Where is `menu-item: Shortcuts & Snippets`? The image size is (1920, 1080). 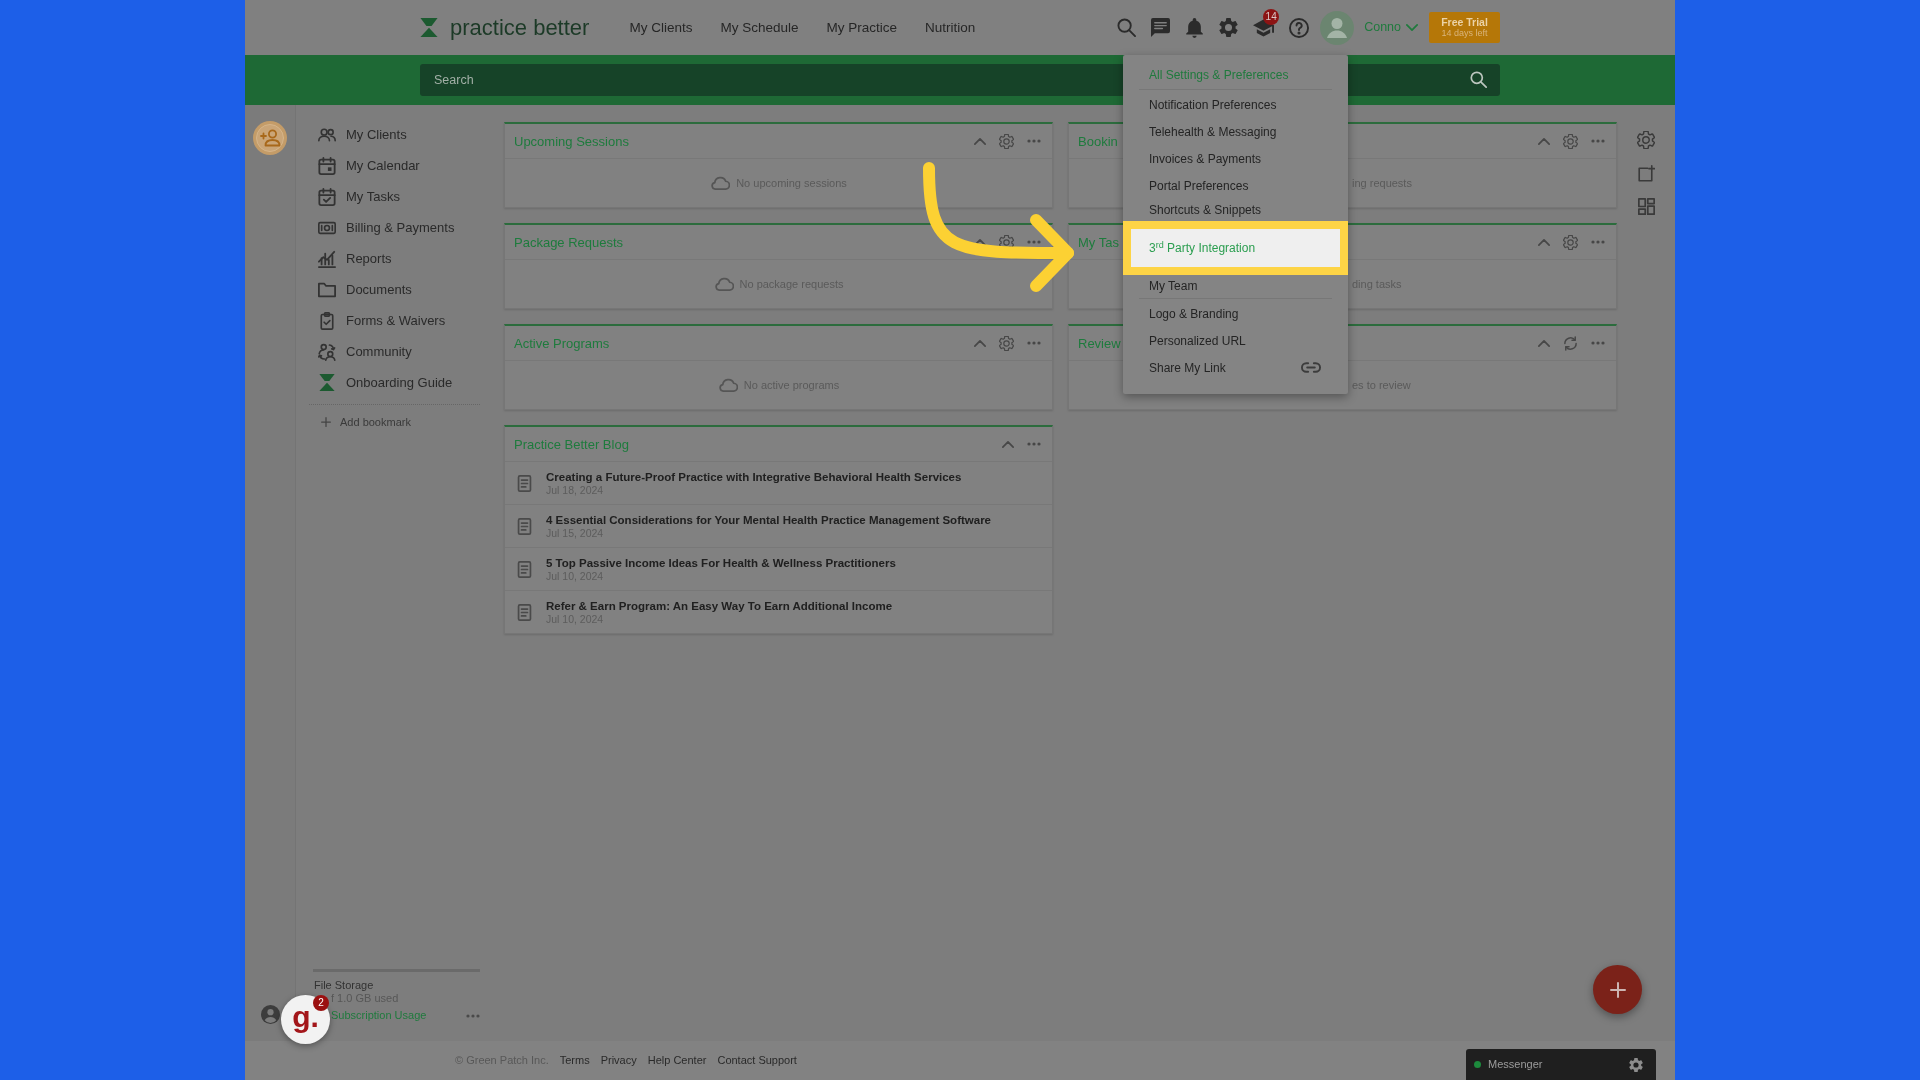
menu-item: Shortcuts & Snippets is located at coordinates (1205, 210).